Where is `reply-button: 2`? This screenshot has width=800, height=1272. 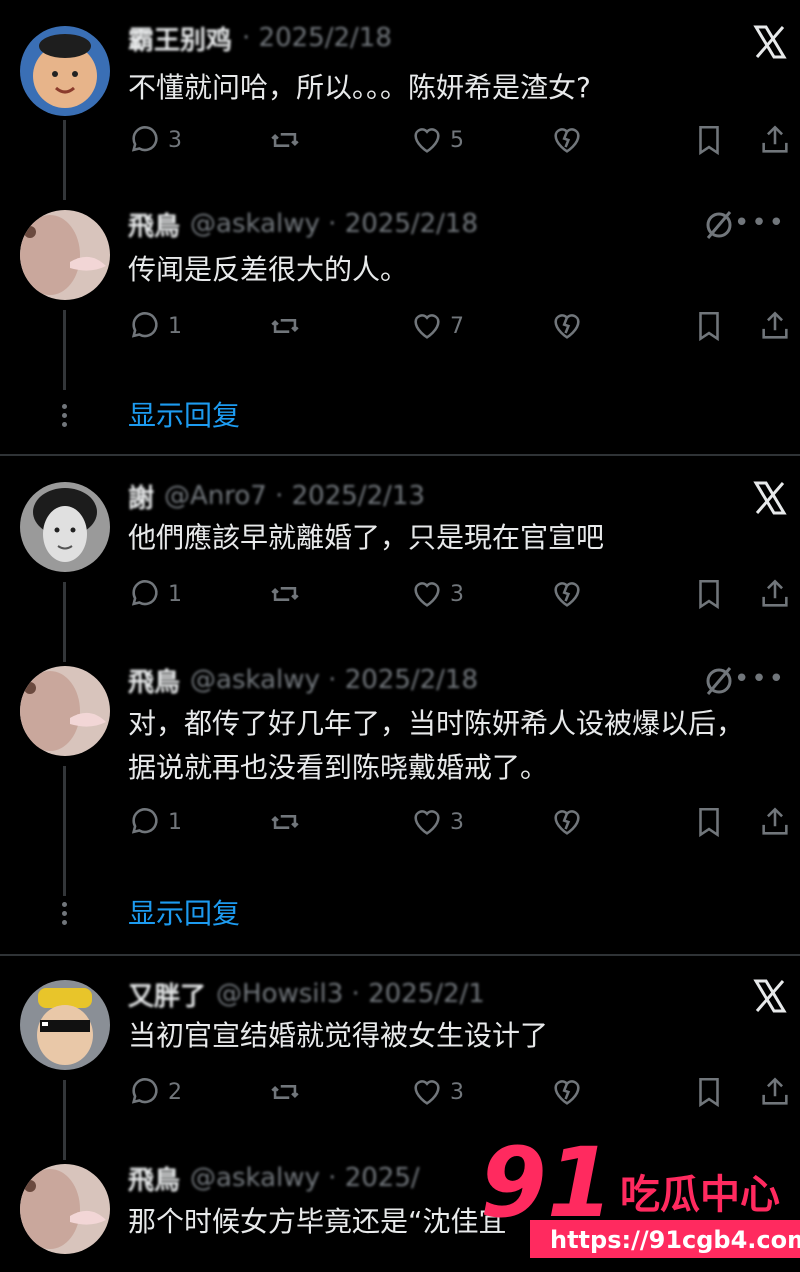
reply-button: 2 is located at coordinates (155, 1092).